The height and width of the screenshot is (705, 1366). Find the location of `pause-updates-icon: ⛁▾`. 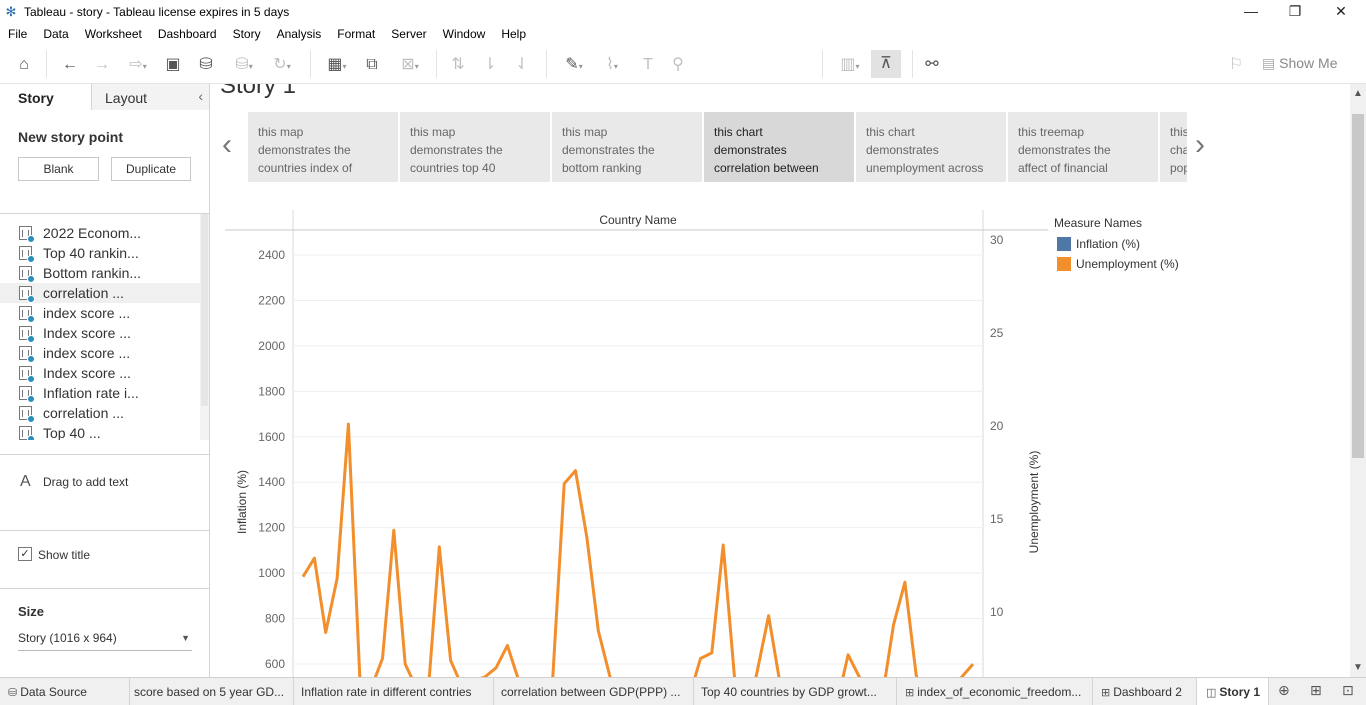

pause-updates-icon: ⛁▾ is located at coordinates (244, 65).